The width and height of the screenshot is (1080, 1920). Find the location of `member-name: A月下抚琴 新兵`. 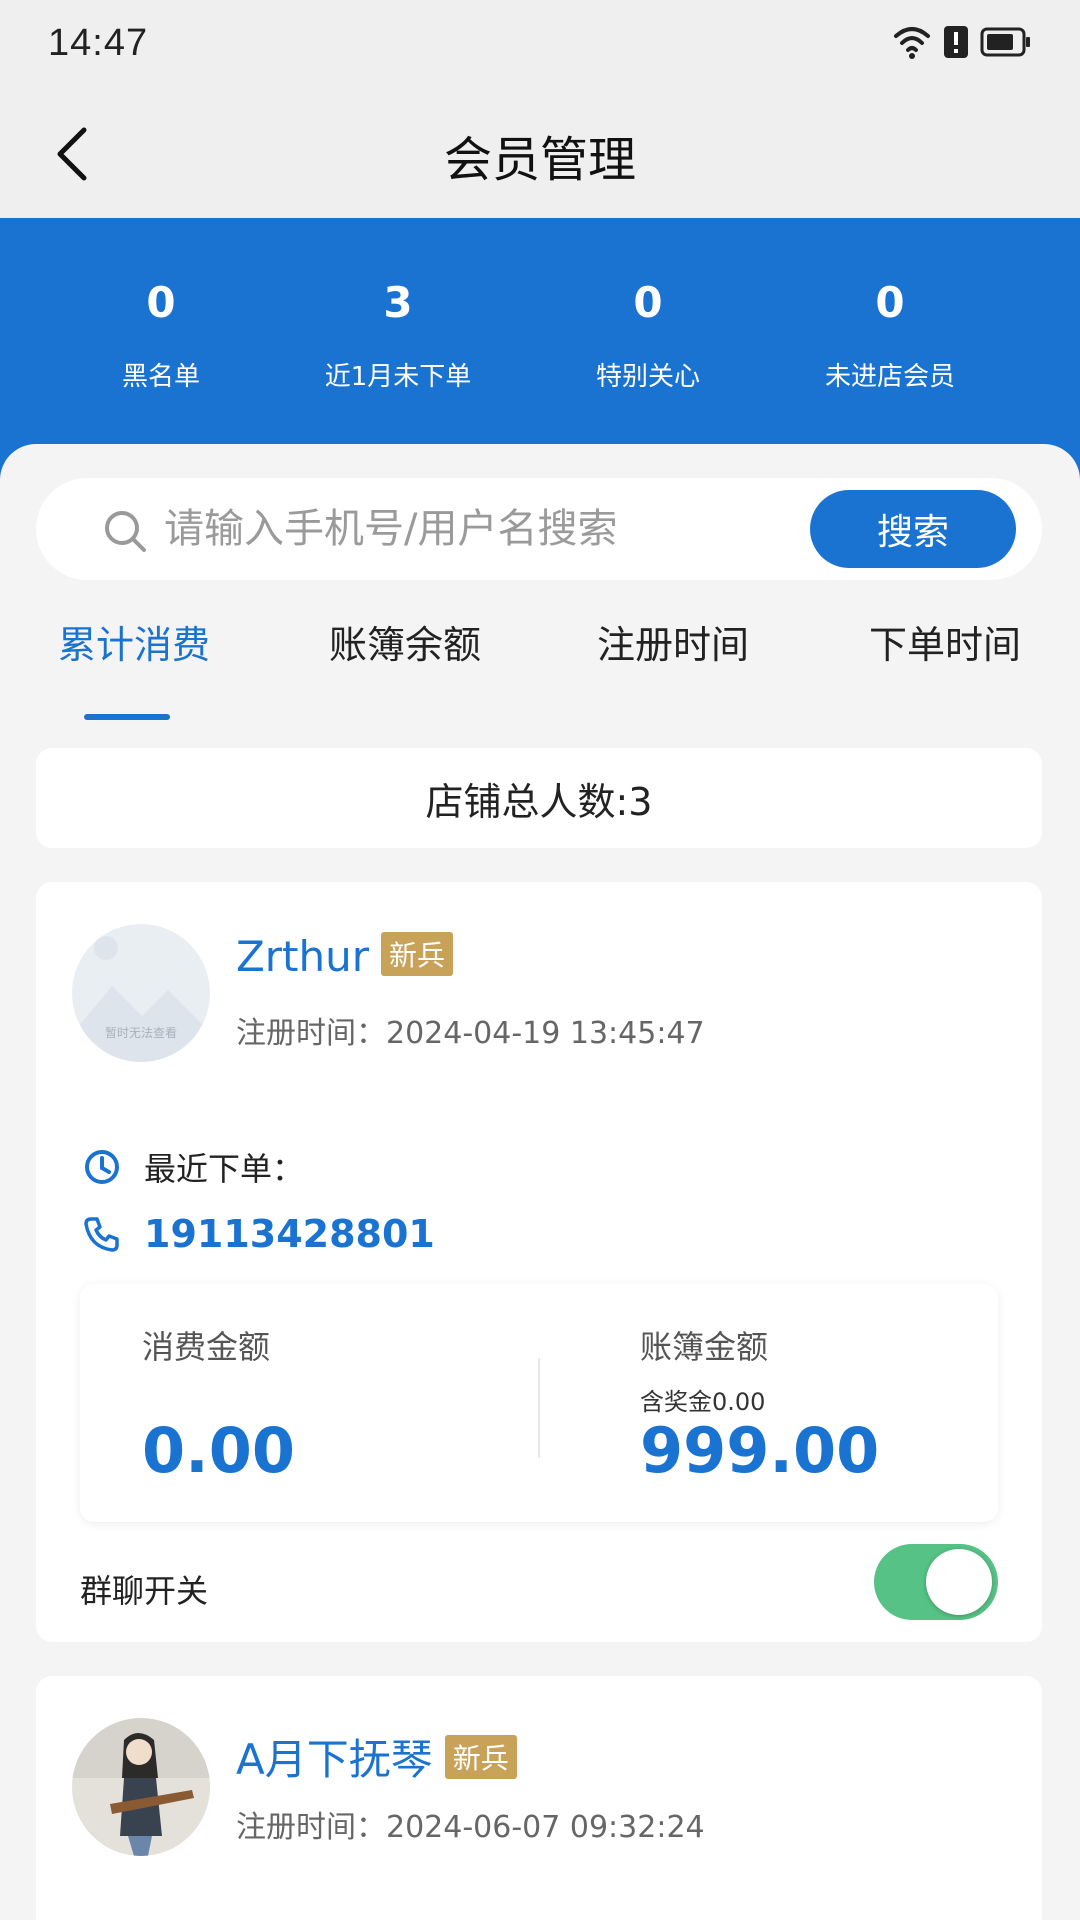

member-name: A月下抚琴 新兵 is located at coordinates (376, 1756).